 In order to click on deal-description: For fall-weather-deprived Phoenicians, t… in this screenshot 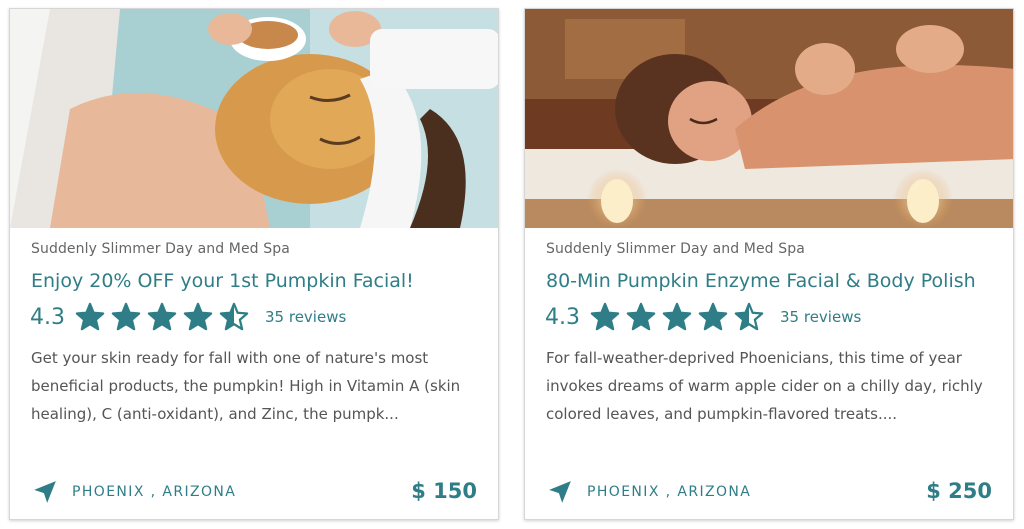, I will do `click(764, 386)`.